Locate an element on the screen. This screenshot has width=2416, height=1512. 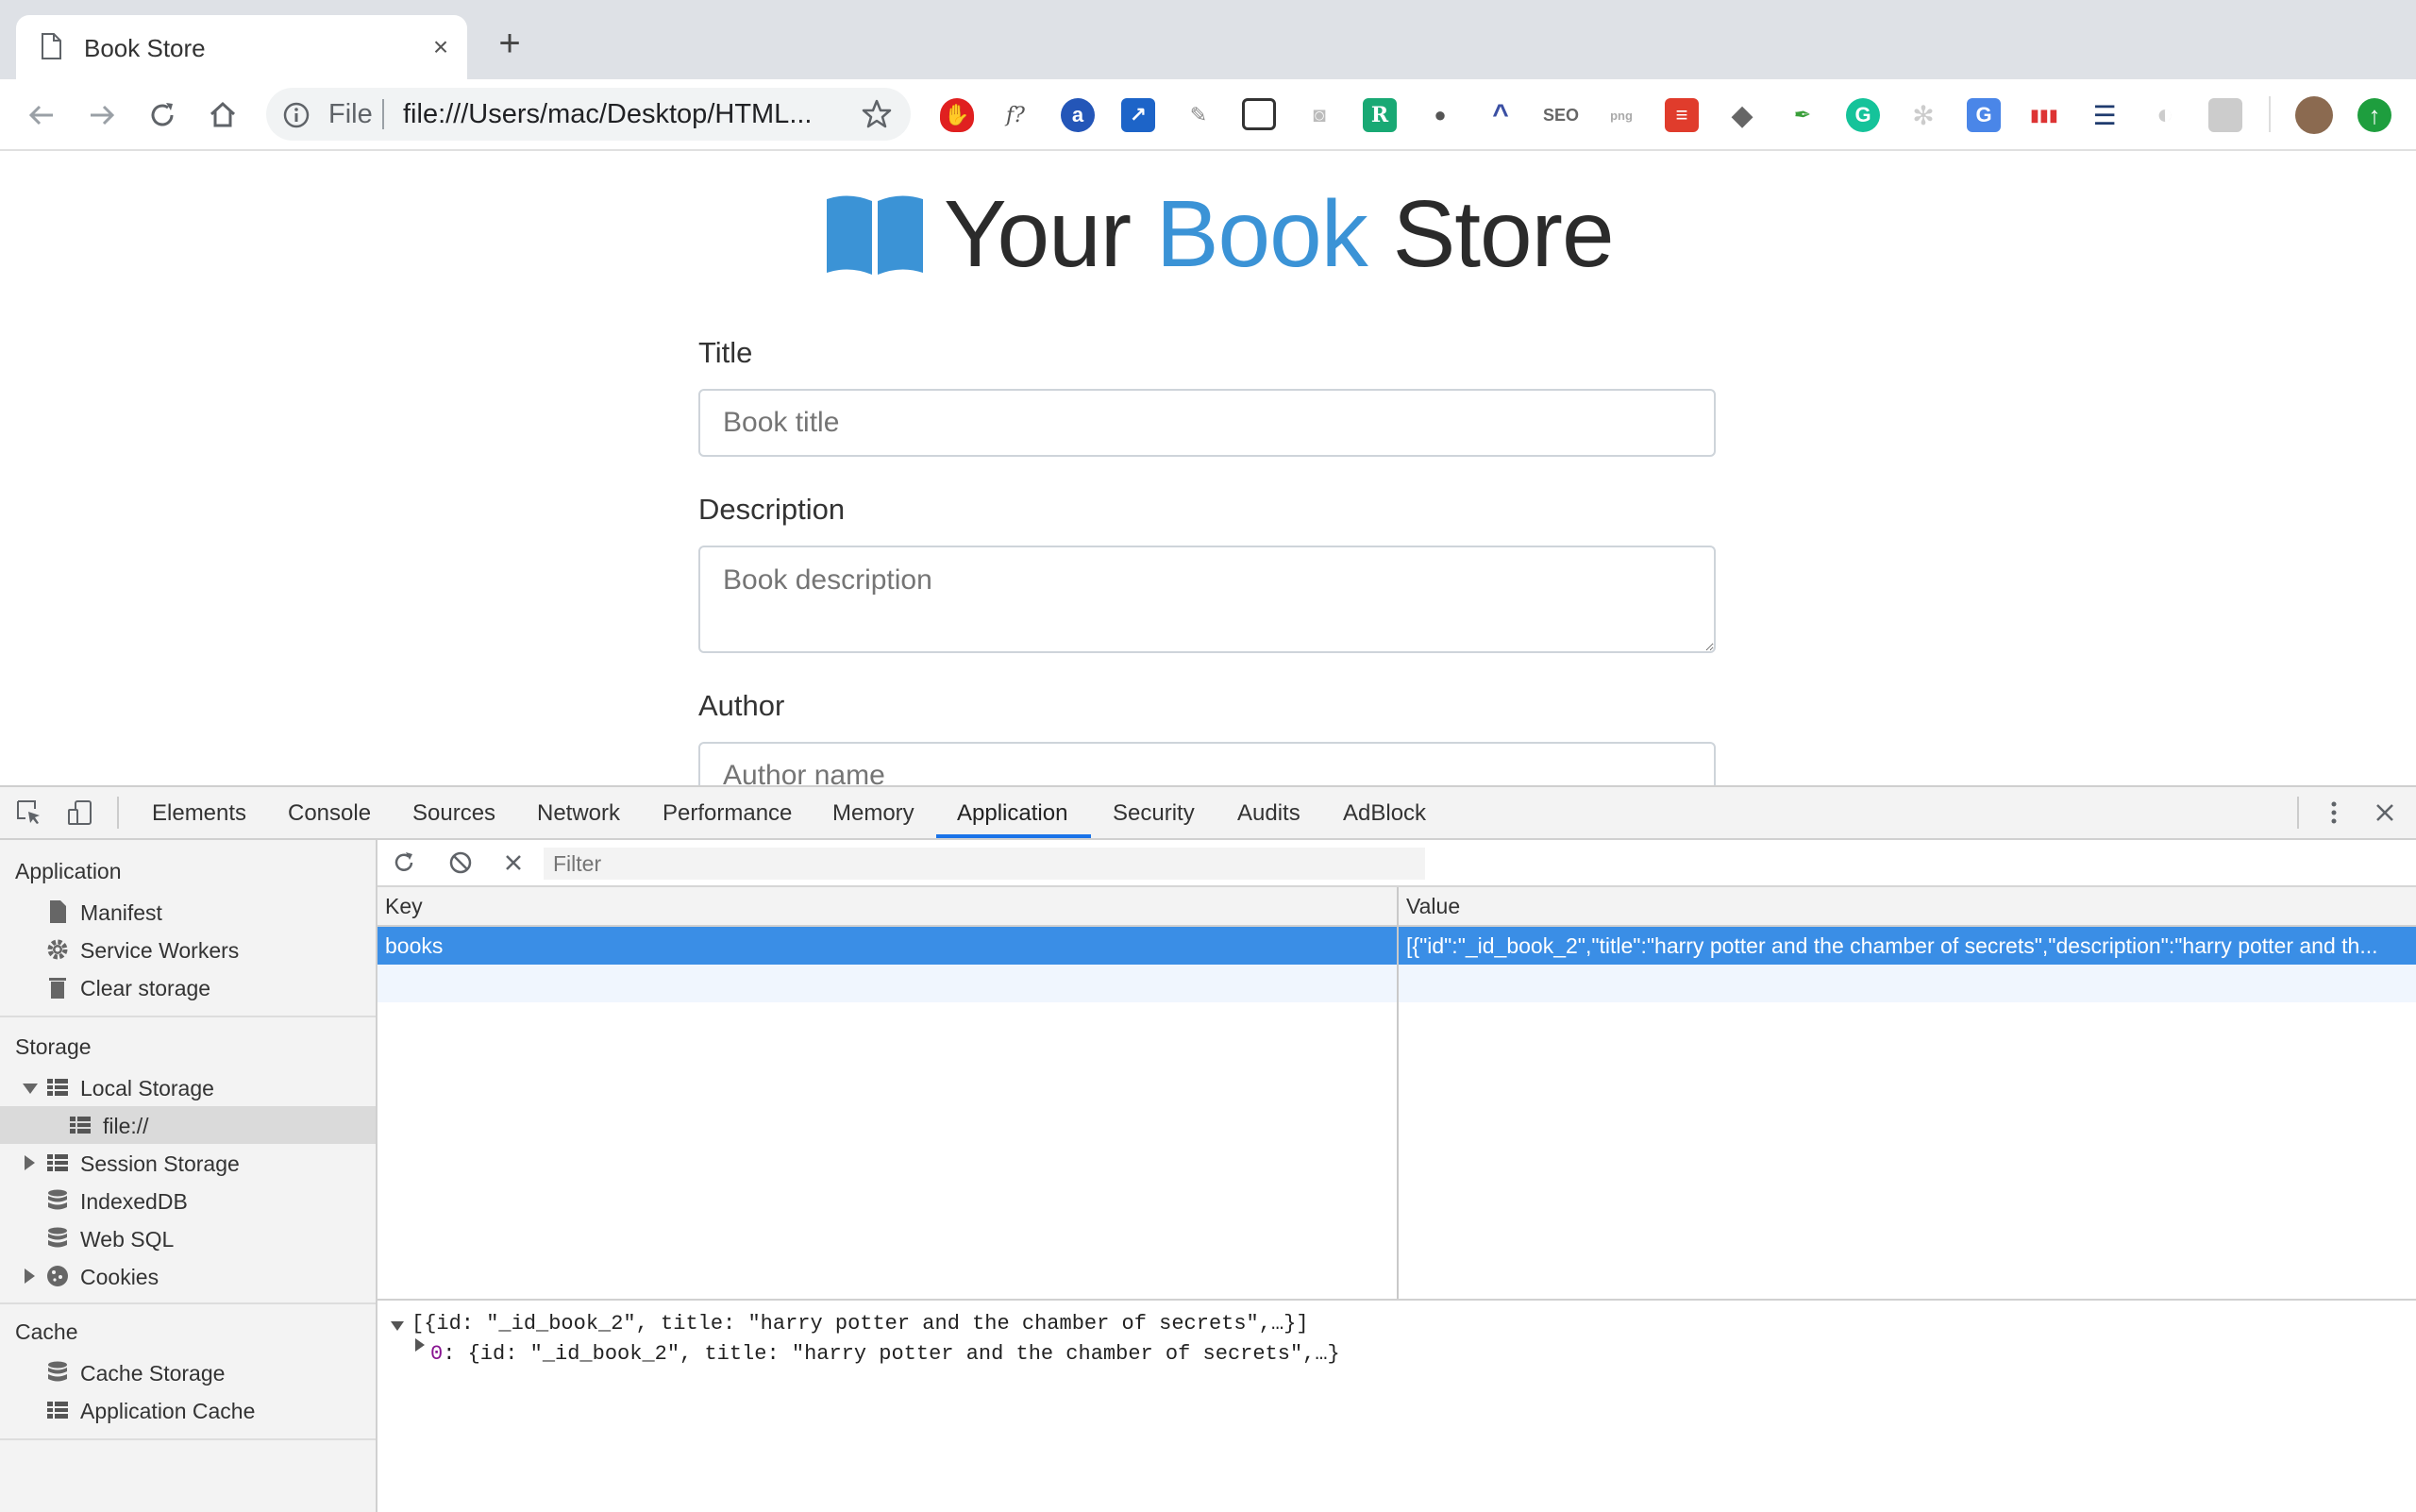
book-icon is located at coordinates (875, 235).